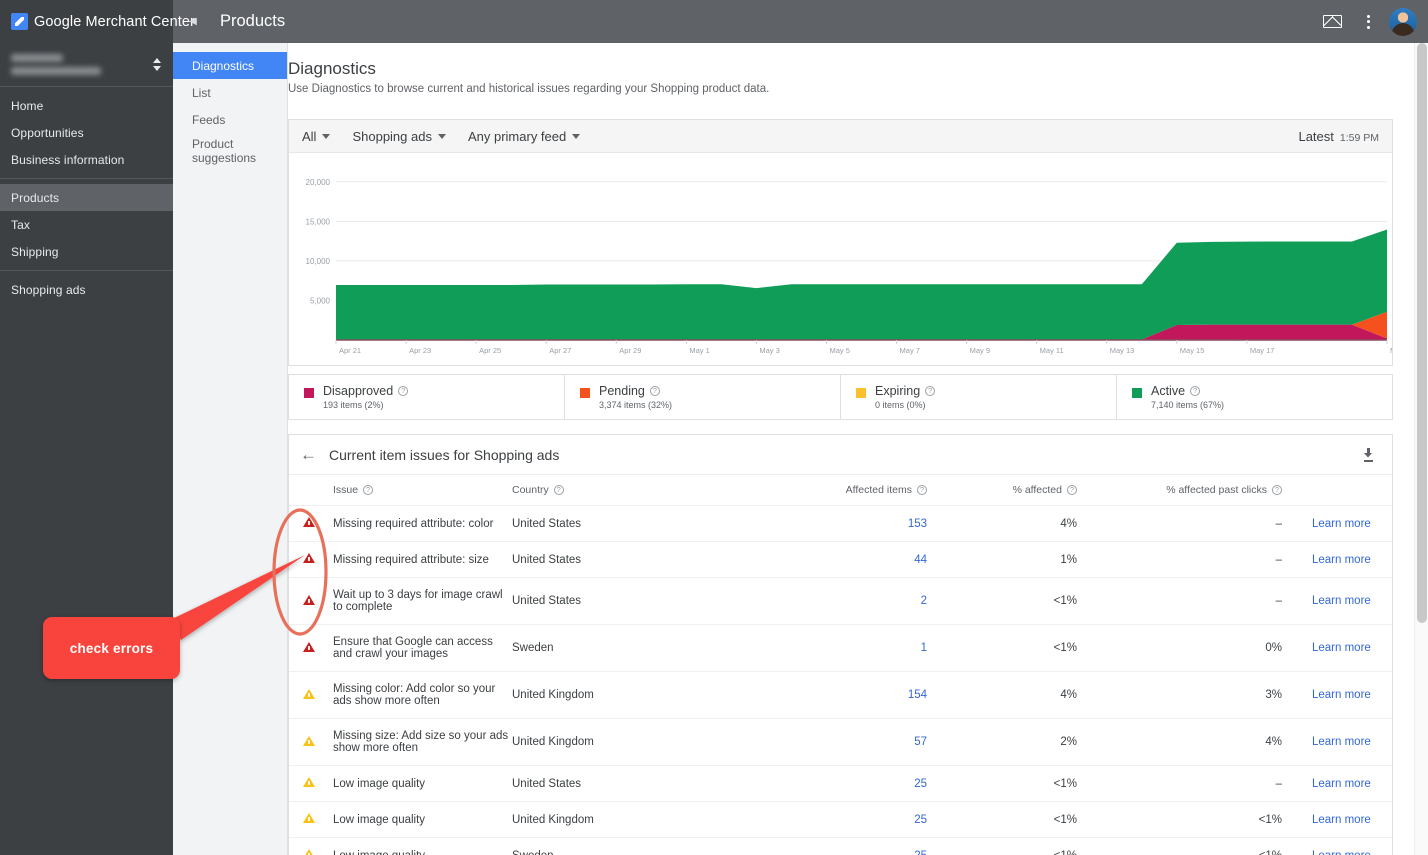 The height and width of the screenshot is (855, 1428). I want to click on user-avatar, so click(1403, 21).